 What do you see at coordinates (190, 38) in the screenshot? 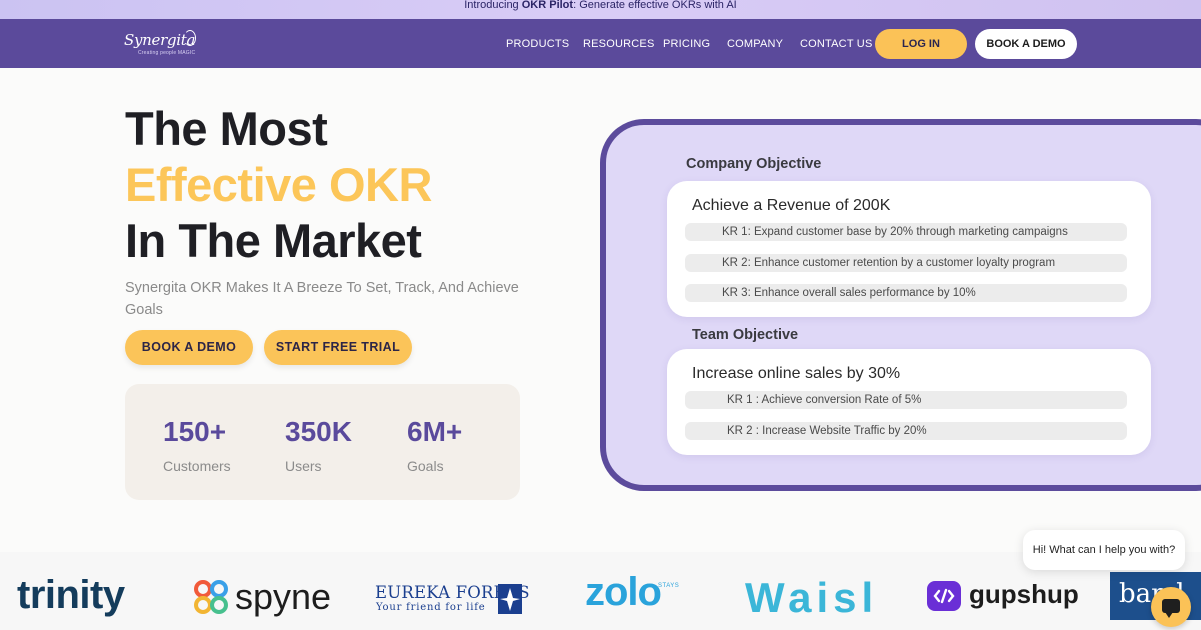
I see `logo-swirl-icon` at bounding box center [190, 38].